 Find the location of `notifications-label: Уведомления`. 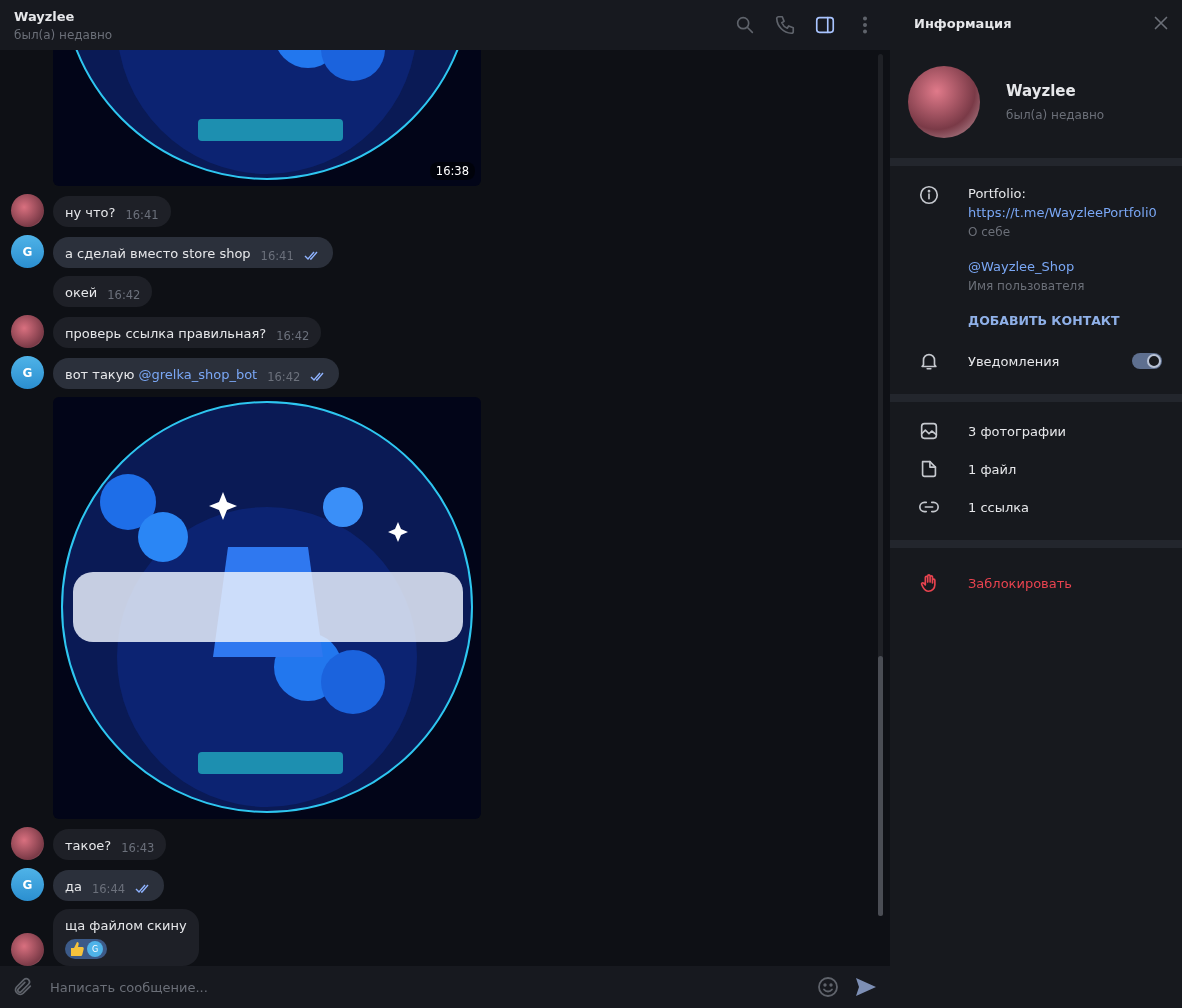

notifications-label: Уведомления is located at coordinates (1014, 361).